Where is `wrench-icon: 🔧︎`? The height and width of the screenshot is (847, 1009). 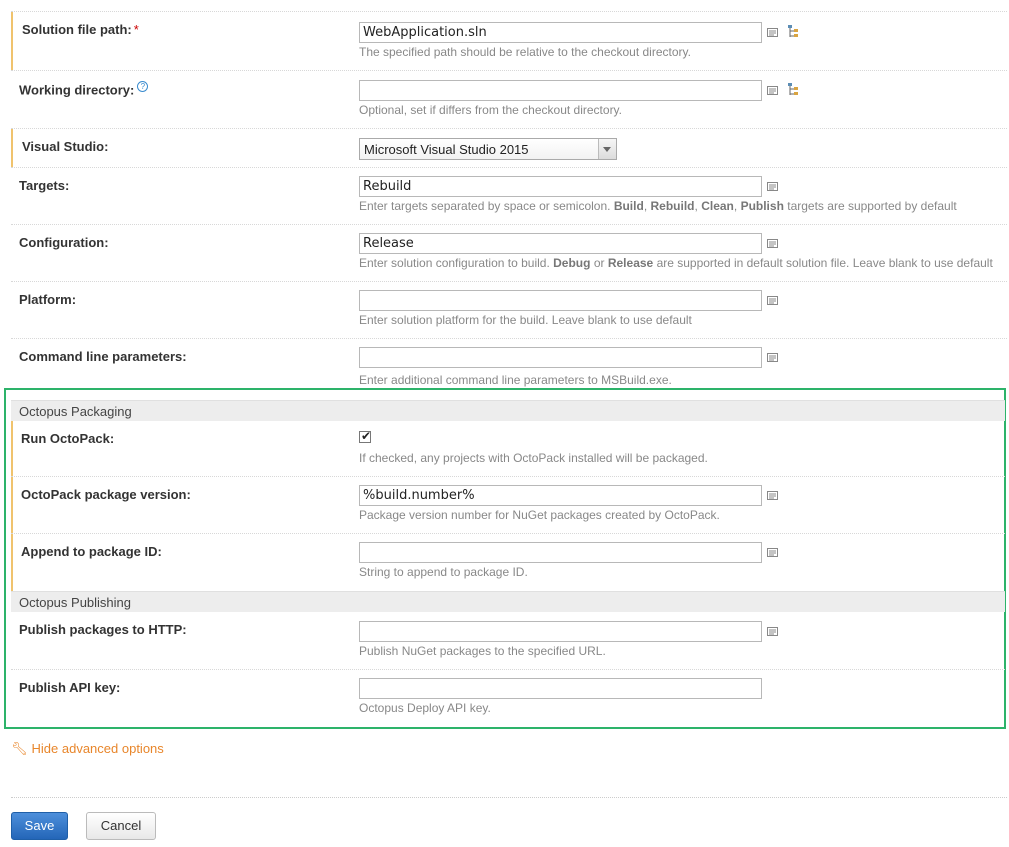 wrench-icon: 🔧︎ is located at coordinates (19, 748).